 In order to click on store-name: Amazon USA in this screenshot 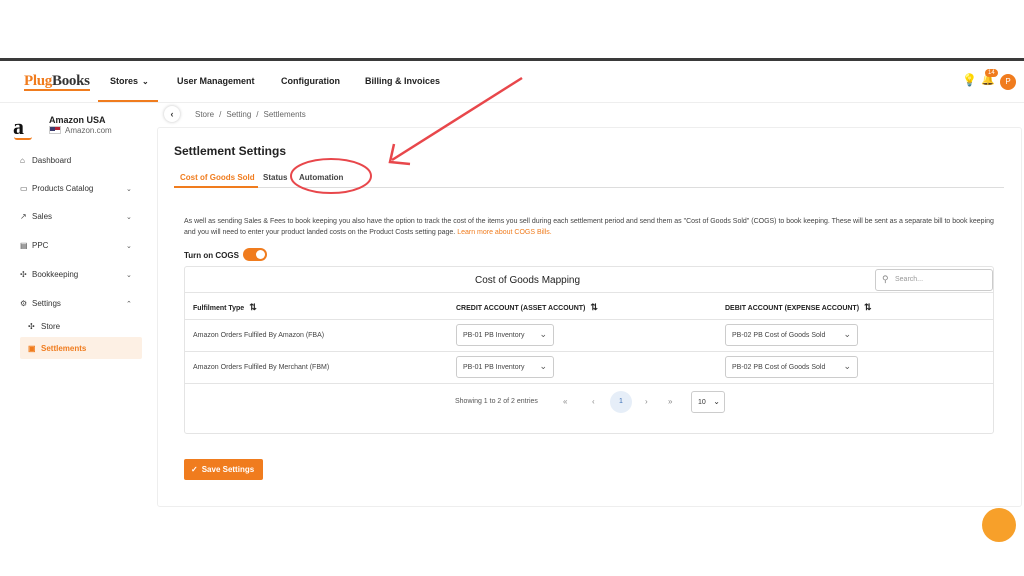, I will do `click(77, 120)`.